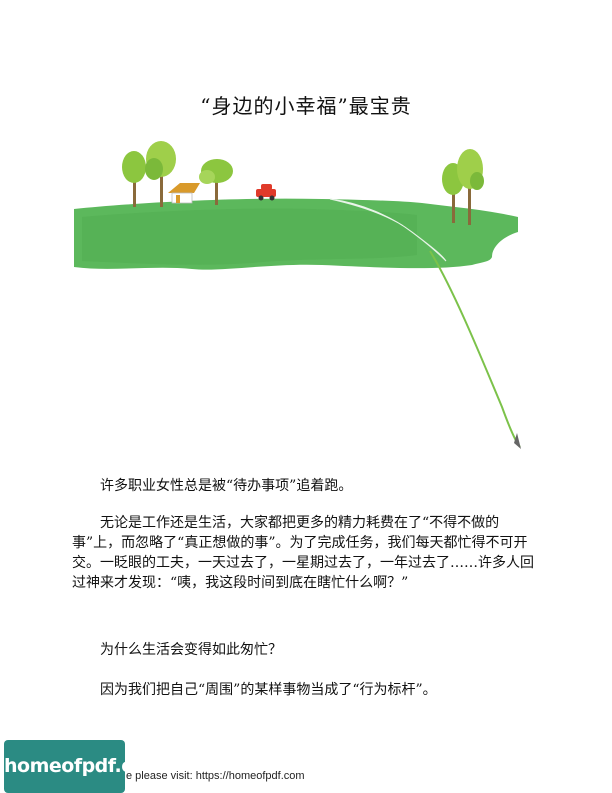  I want to click on paragraph: 因为我们把自己“周围”的某样事物当成了“行为标杆”。, so click(268, 690).